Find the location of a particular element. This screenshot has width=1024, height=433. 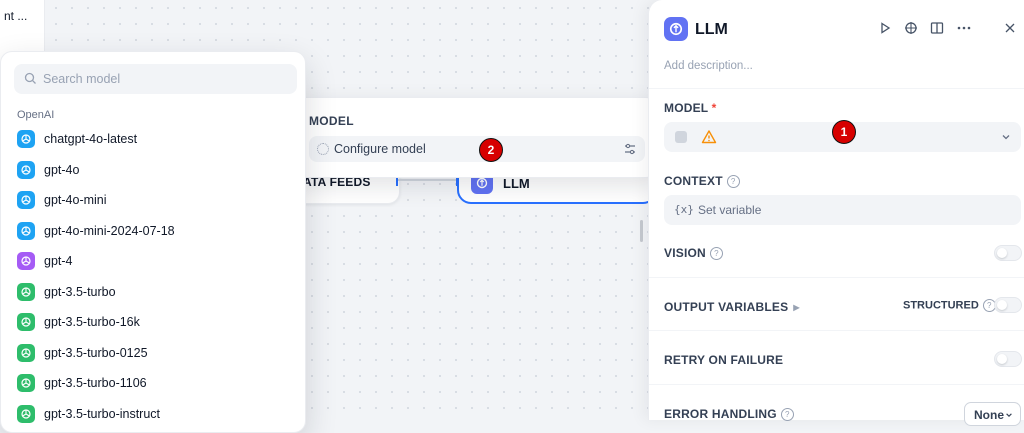

llm-node-label: LLM is located at coordinates (516, 183).